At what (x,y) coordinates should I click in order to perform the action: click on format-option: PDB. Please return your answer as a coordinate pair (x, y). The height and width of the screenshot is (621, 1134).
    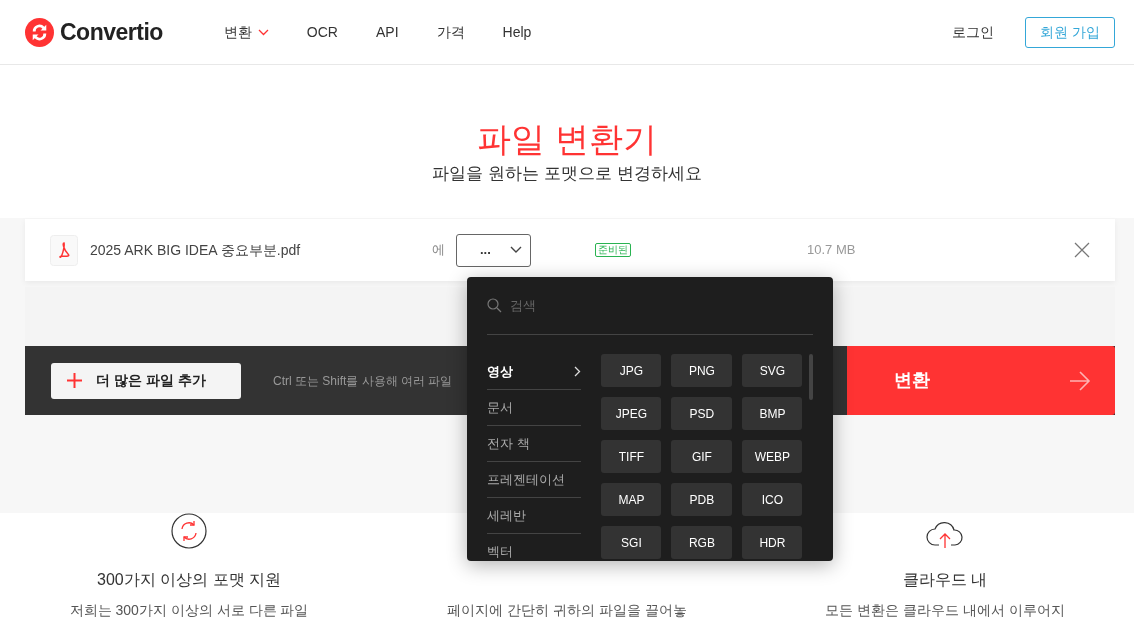
    Looking at the image, I should click on (702, 499).